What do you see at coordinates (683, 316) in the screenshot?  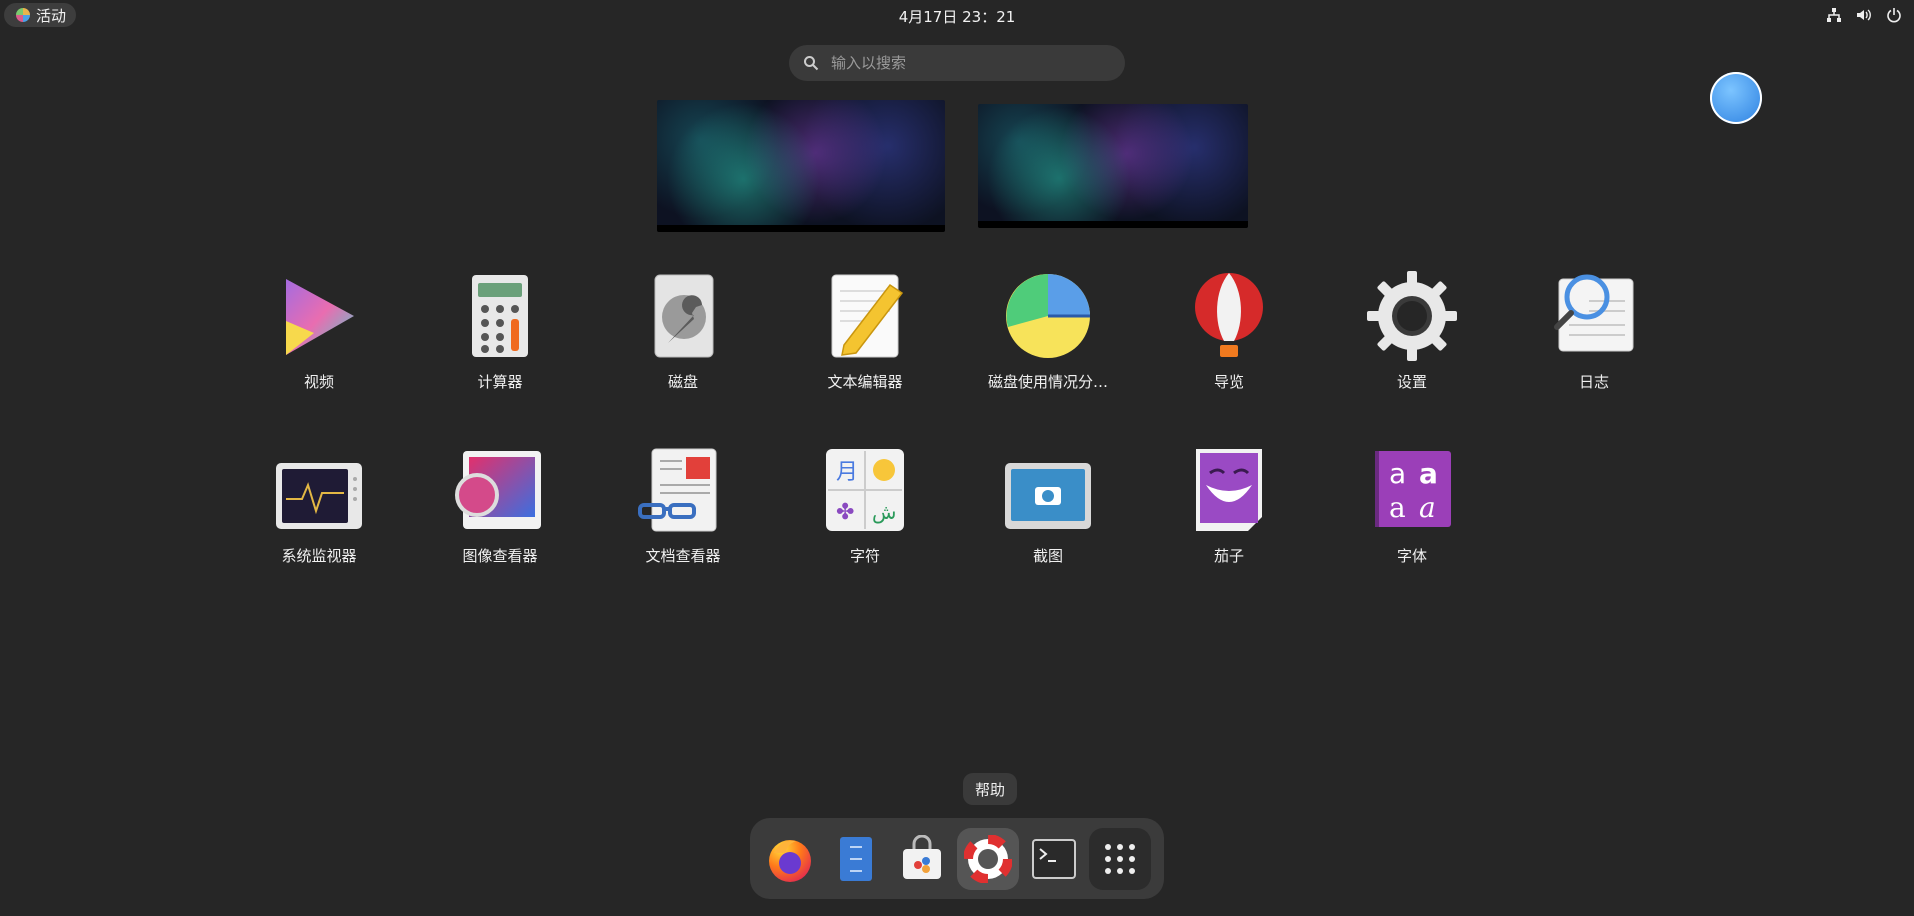 I see `disks-icon` at bounding box center [683, 316].